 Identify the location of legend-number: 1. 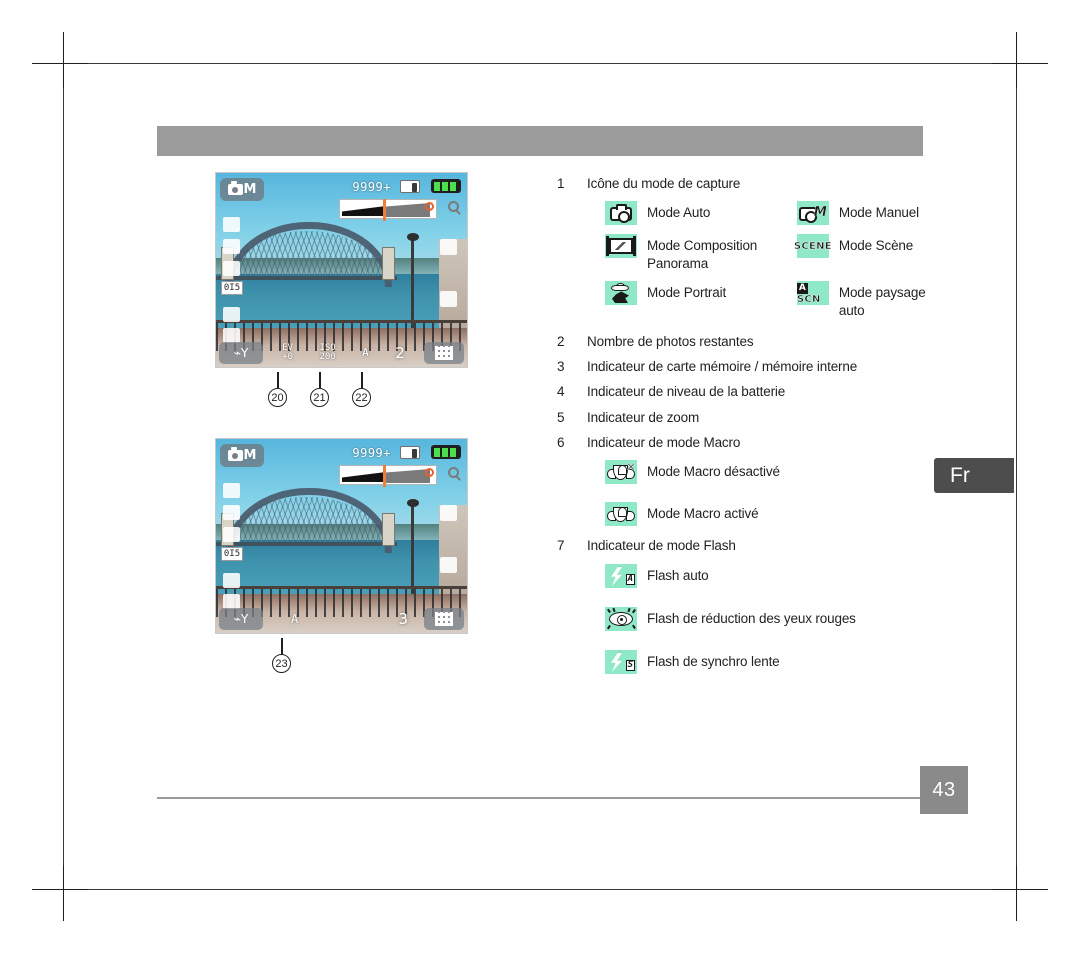
(561, 183).